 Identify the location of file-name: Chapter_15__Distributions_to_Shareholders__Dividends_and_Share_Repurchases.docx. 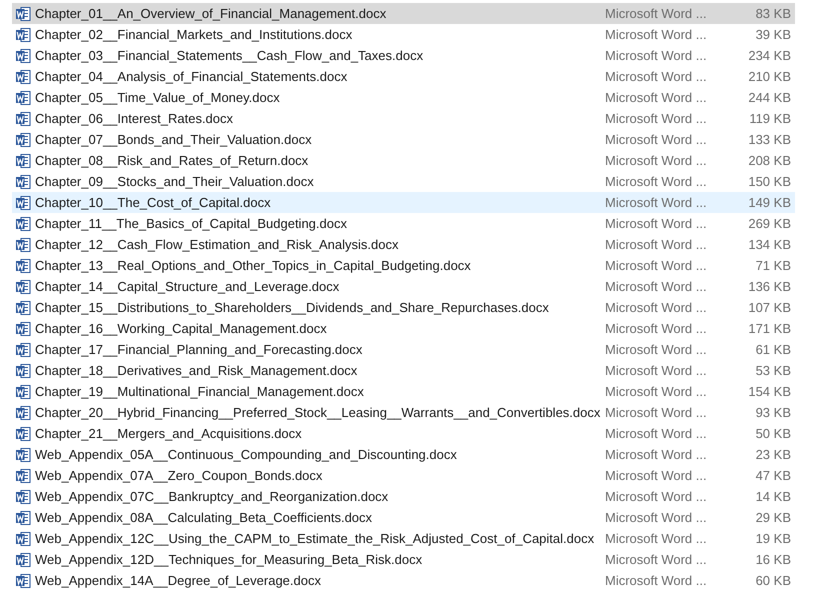
(292, 307).